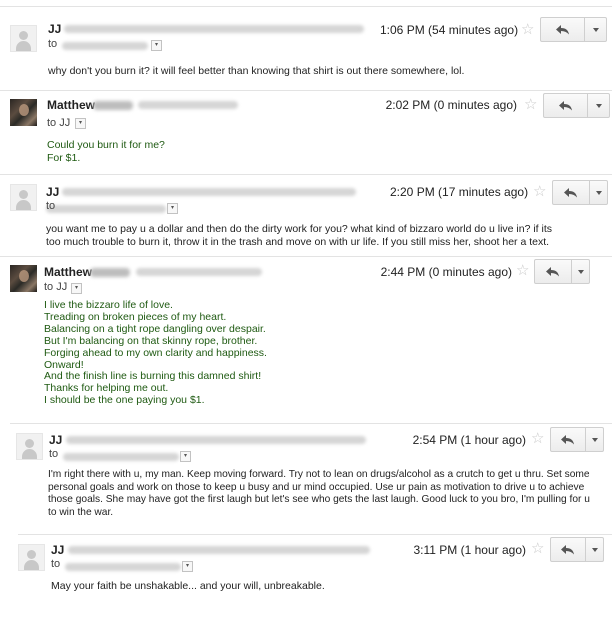 This screenshot has height=630, width=612. I want to click on thread-divider, so click(306, 6).